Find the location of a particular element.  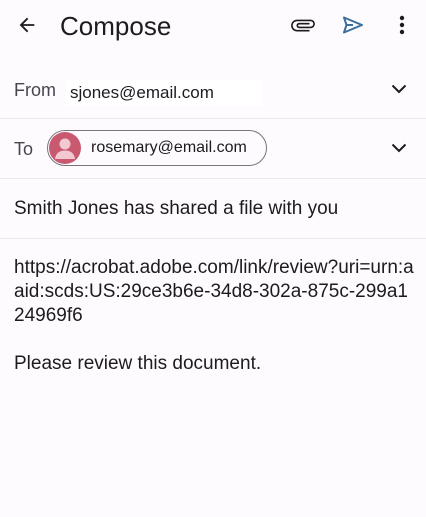

from-row: From sjones@email.com is located at coordinates (213, 90).